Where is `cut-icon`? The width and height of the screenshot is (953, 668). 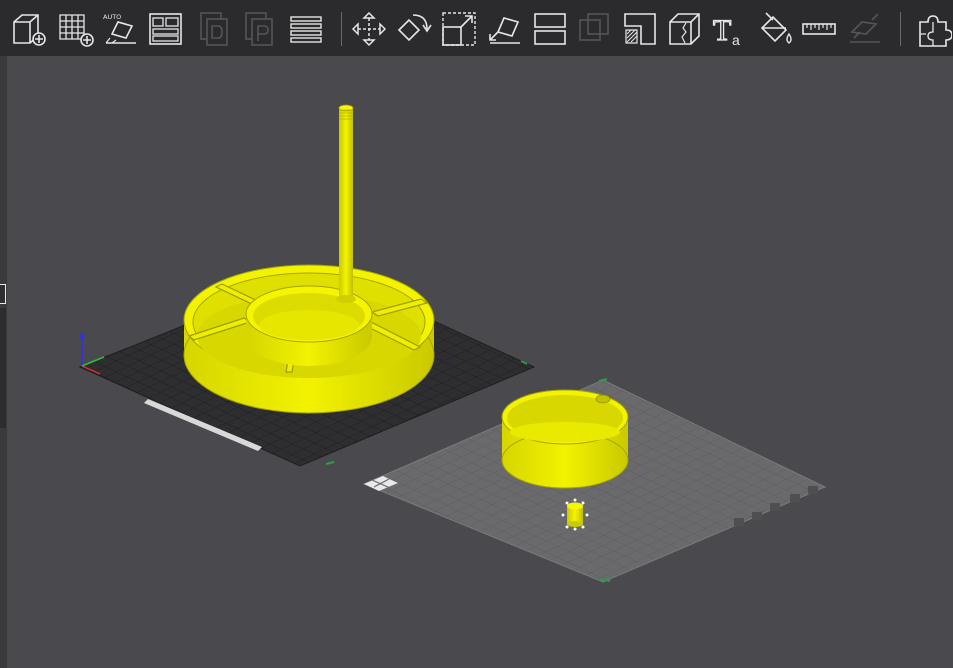
cut-icon is located at coordinates (550, 29).